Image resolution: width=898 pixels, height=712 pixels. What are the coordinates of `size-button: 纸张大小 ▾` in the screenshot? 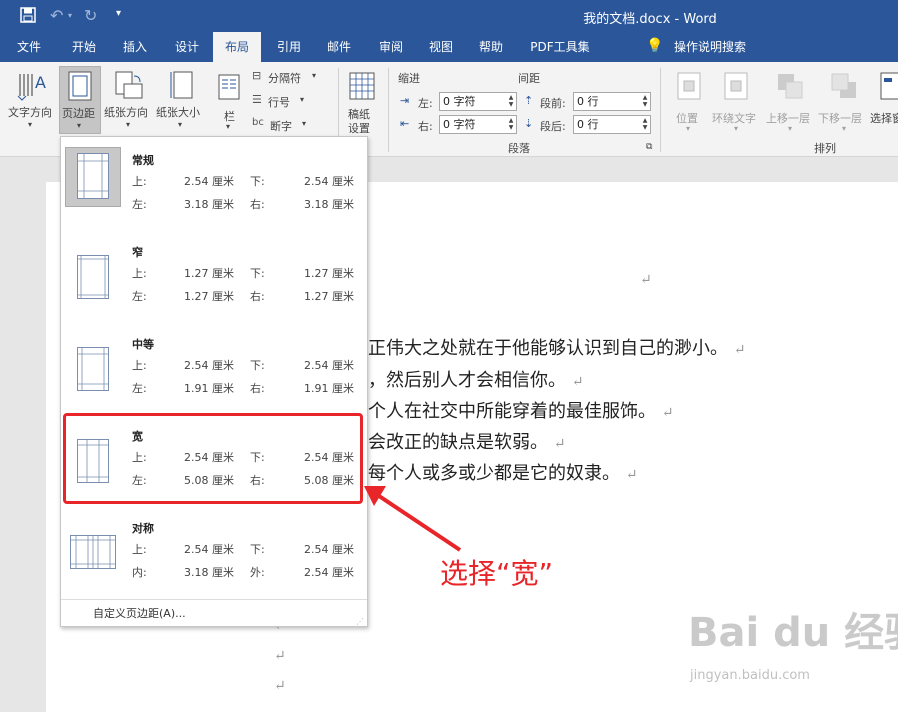 It's located at (182, 99).